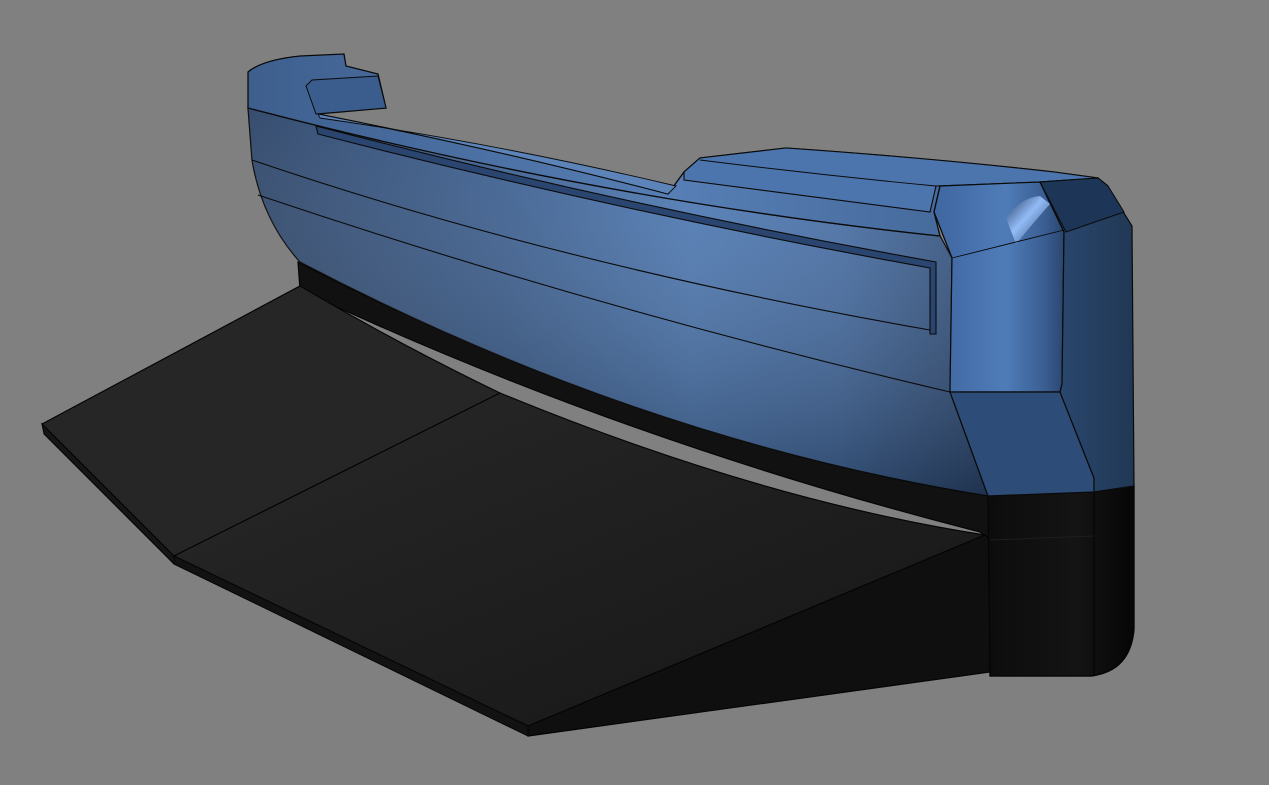  I want to click on corner-block-front, so click(999, 287).